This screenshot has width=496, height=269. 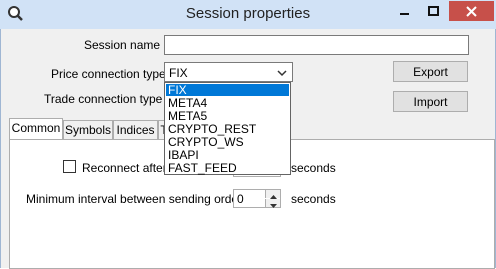 I want to click on close-icon, so click(x=471, y=11).